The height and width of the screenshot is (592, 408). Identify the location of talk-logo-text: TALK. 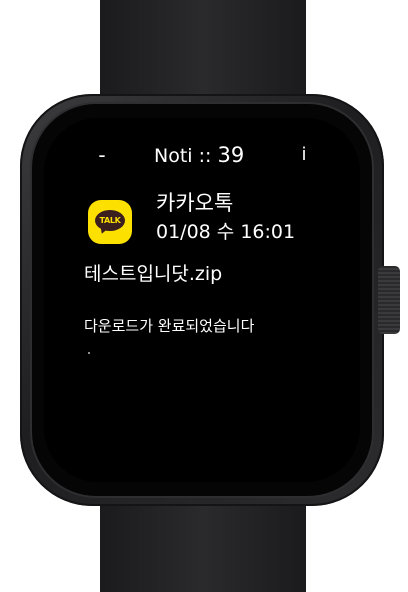
(110, 220).